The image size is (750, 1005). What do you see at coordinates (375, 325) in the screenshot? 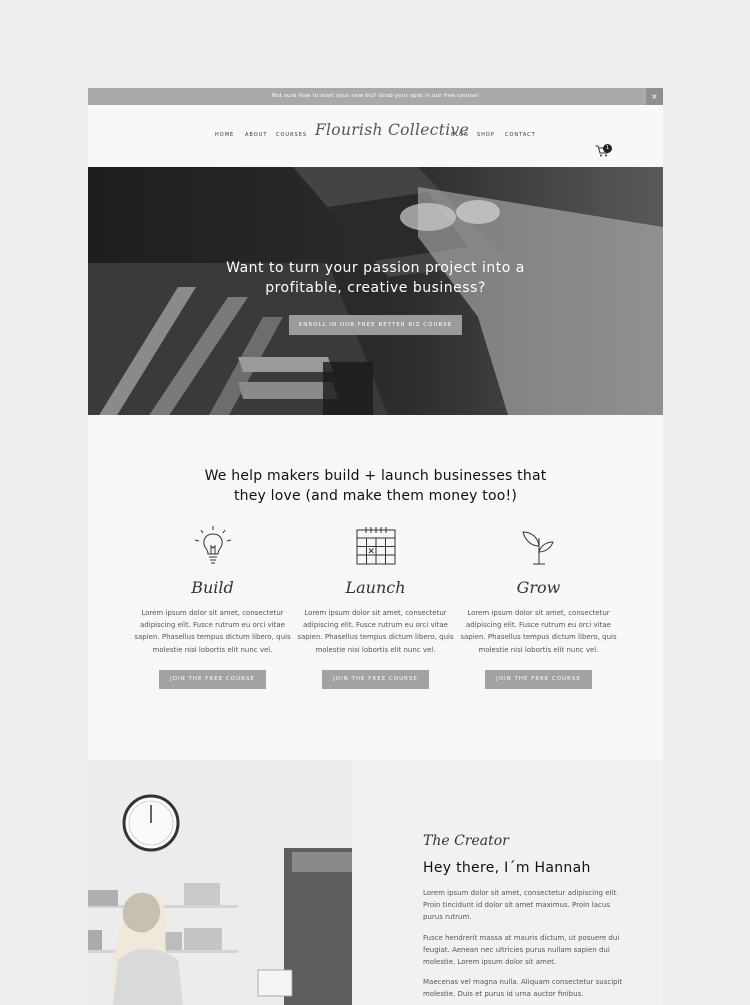
I see `enroll-course-button: ENROLL IN OUR FREE BETTER BIZ COURSE` at bounding box center [375, 325].